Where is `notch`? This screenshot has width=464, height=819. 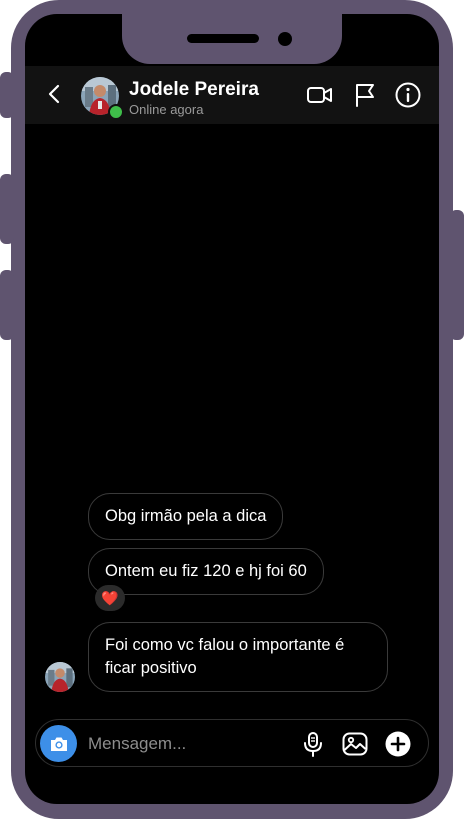 notch is located at coordinates (232, 32).